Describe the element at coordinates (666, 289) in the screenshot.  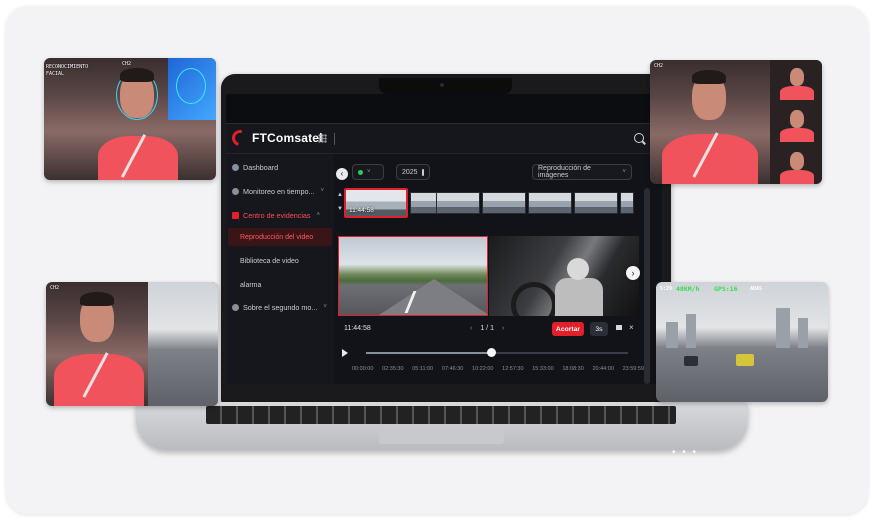
I see `hud-time: 5:29` at that location.